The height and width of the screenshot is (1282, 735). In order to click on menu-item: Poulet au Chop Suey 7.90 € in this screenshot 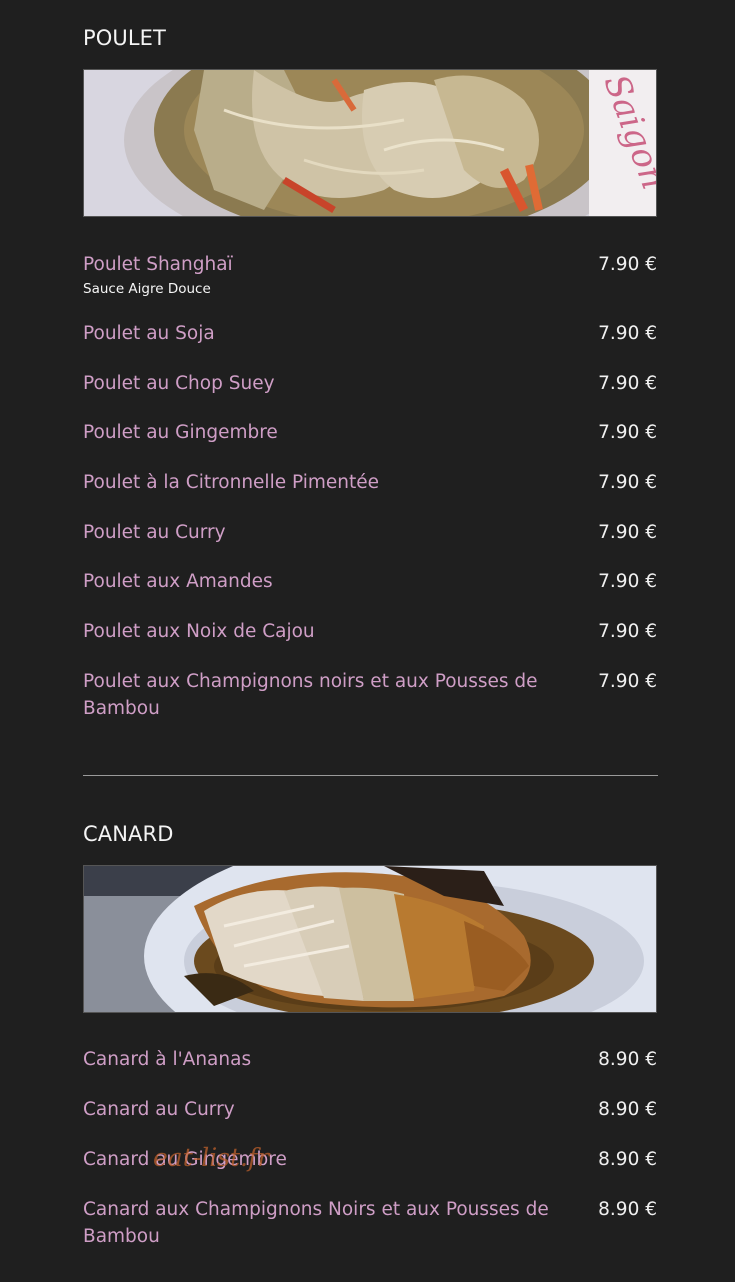, I will do `click(370, 383)`.